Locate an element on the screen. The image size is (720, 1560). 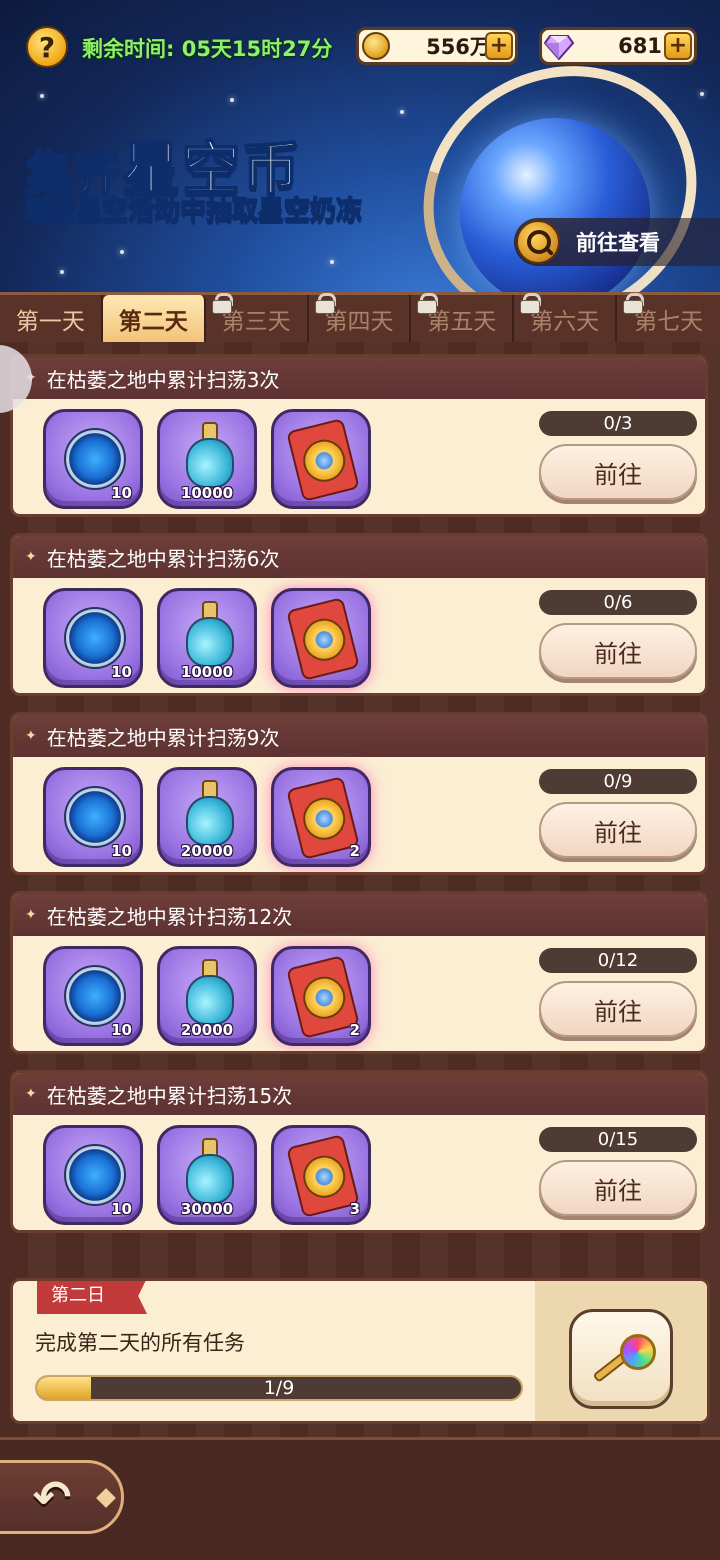
reward-qty: 20000 is located at coordinates (207, 1030).